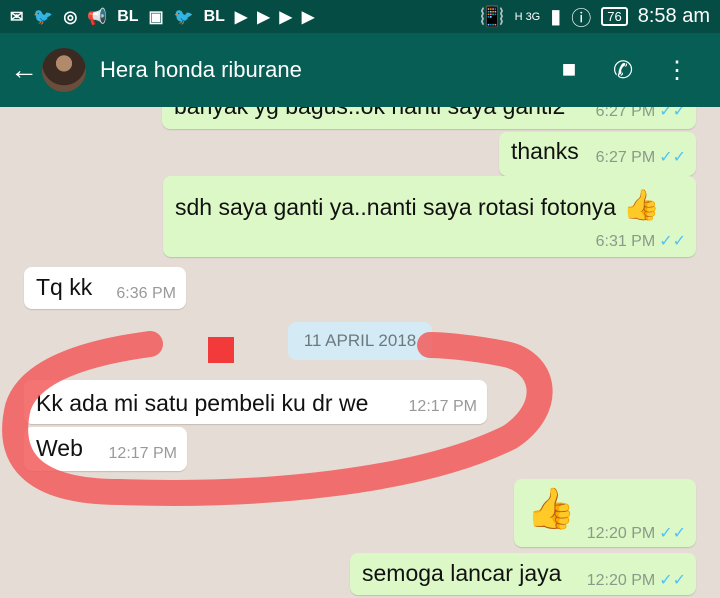 The width and height of the screenshot is (720, 598). Describe the element at coordinates (569, 70) in the screenshot. I see `videocam-icon: ■` at that location.